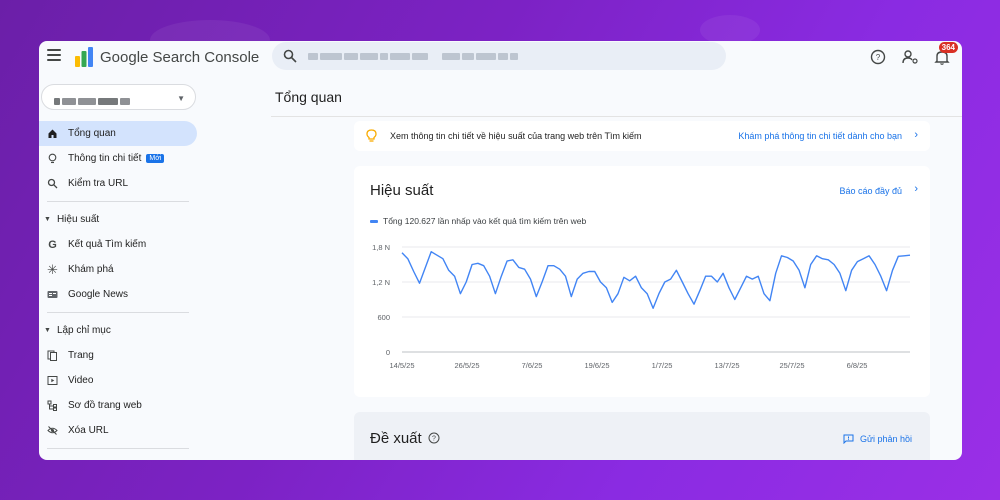 This screenshot has width=1000, height=500. What do you see at coordinates (52, 405) in the screenshot?
I see `sitemap-icon` at bounding box center [52, 405].